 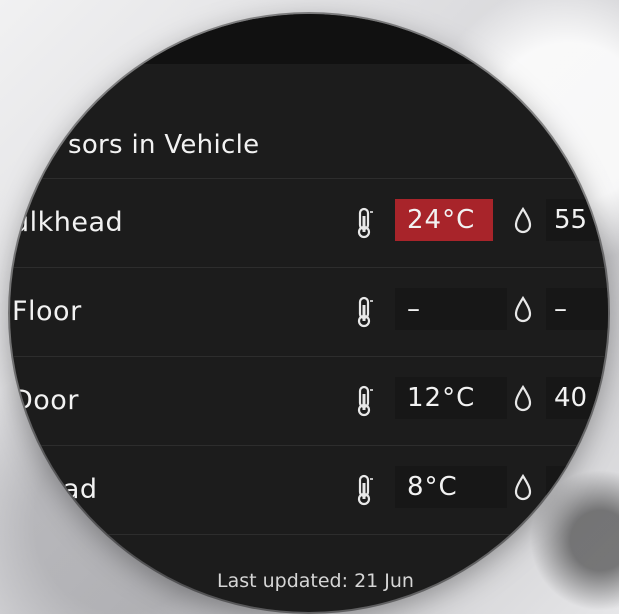 I want to click on humidity-value: 40, so click(x=577, y=398).